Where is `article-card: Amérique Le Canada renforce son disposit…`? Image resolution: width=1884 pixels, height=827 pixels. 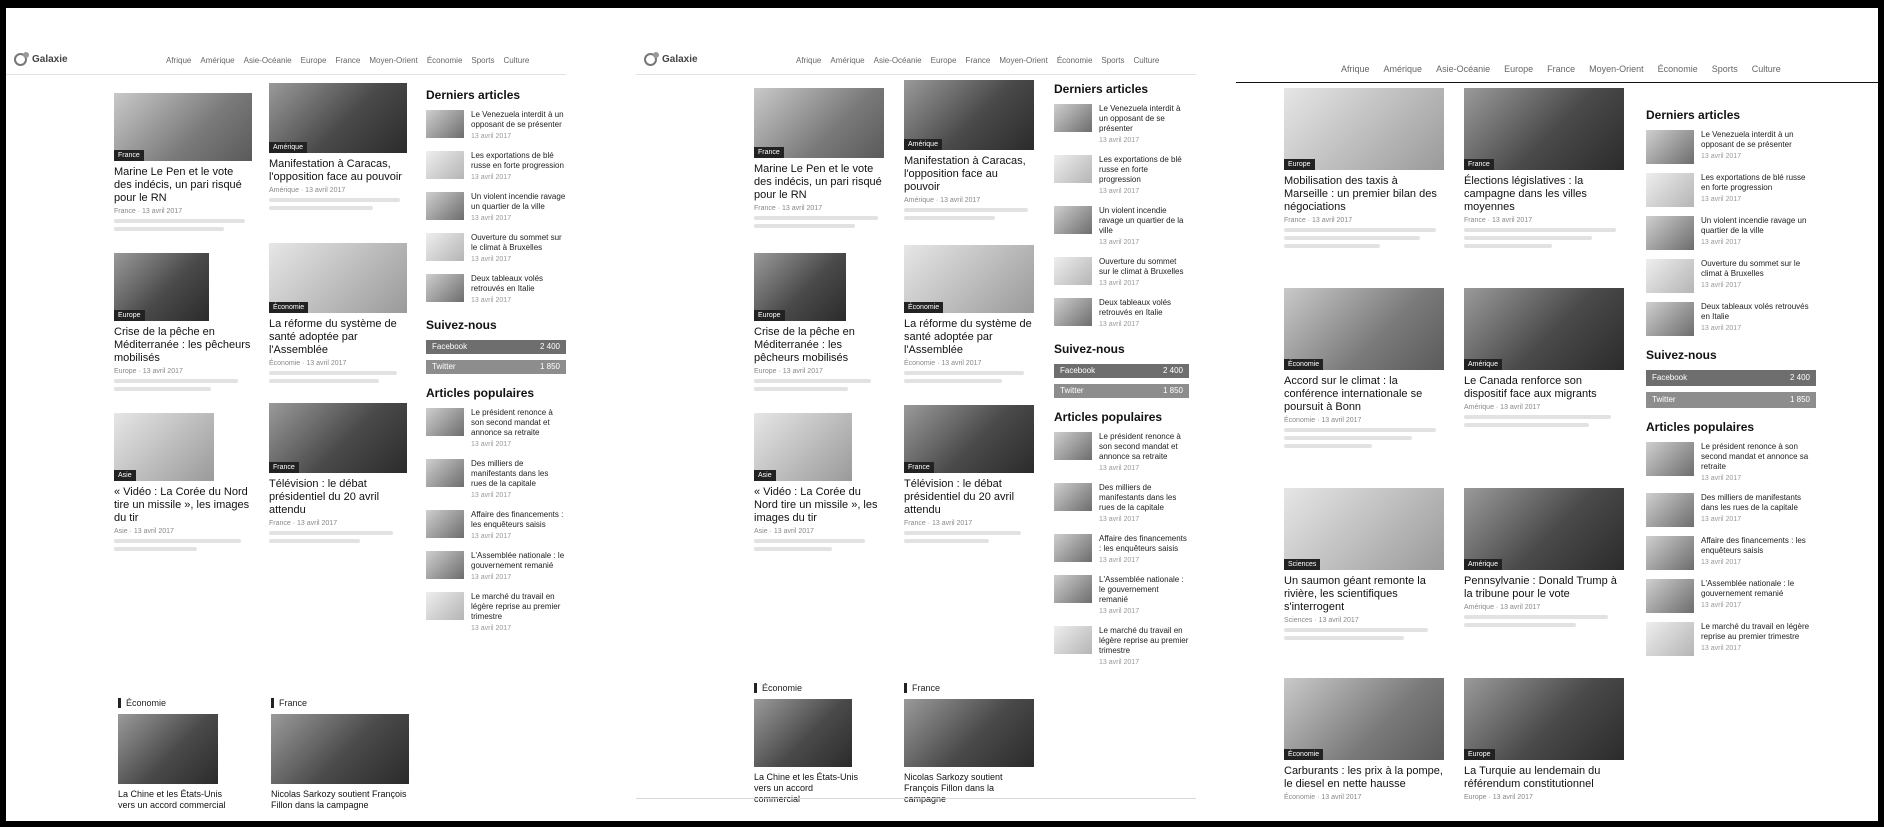 article-card: Amérique Le Canada renforce son disposit… is located at coordinates (1544, 383).